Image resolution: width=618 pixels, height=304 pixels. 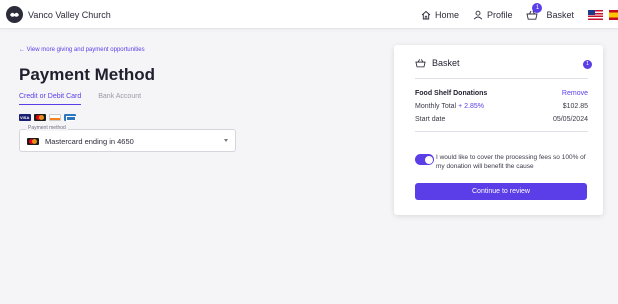 I want to click on cover-fees-toggle, so click(x=424, y=159).